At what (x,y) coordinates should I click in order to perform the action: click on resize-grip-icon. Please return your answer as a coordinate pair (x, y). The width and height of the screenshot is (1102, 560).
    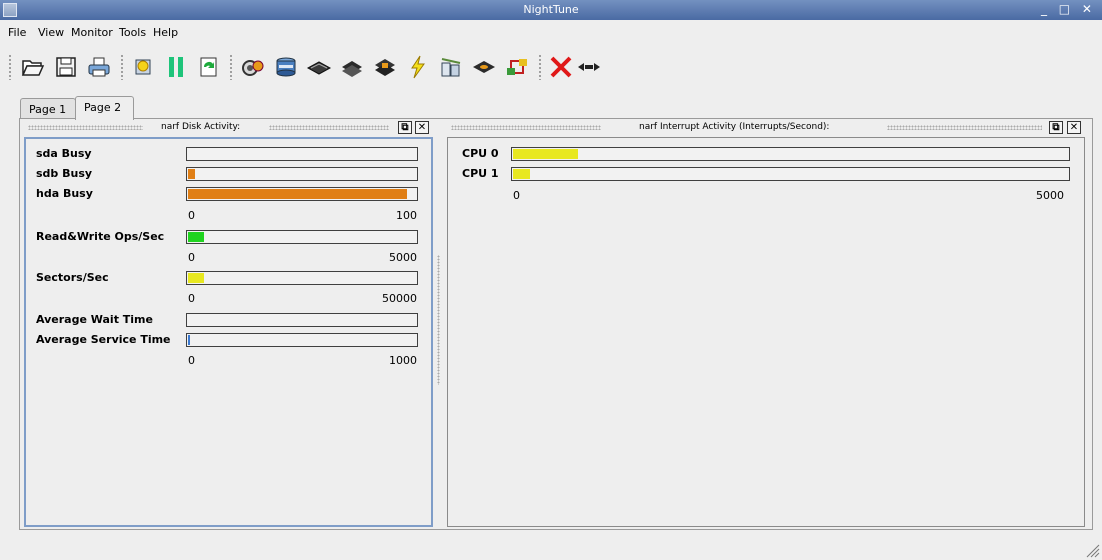
    Looking at the image, I should click on (1092, 550).